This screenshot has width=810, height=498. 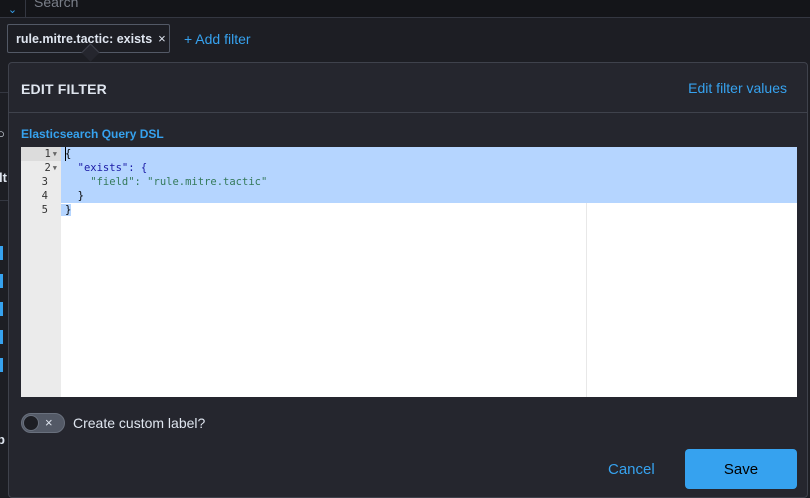 I want to click on save-button: Save, so click(x=741, y=469).